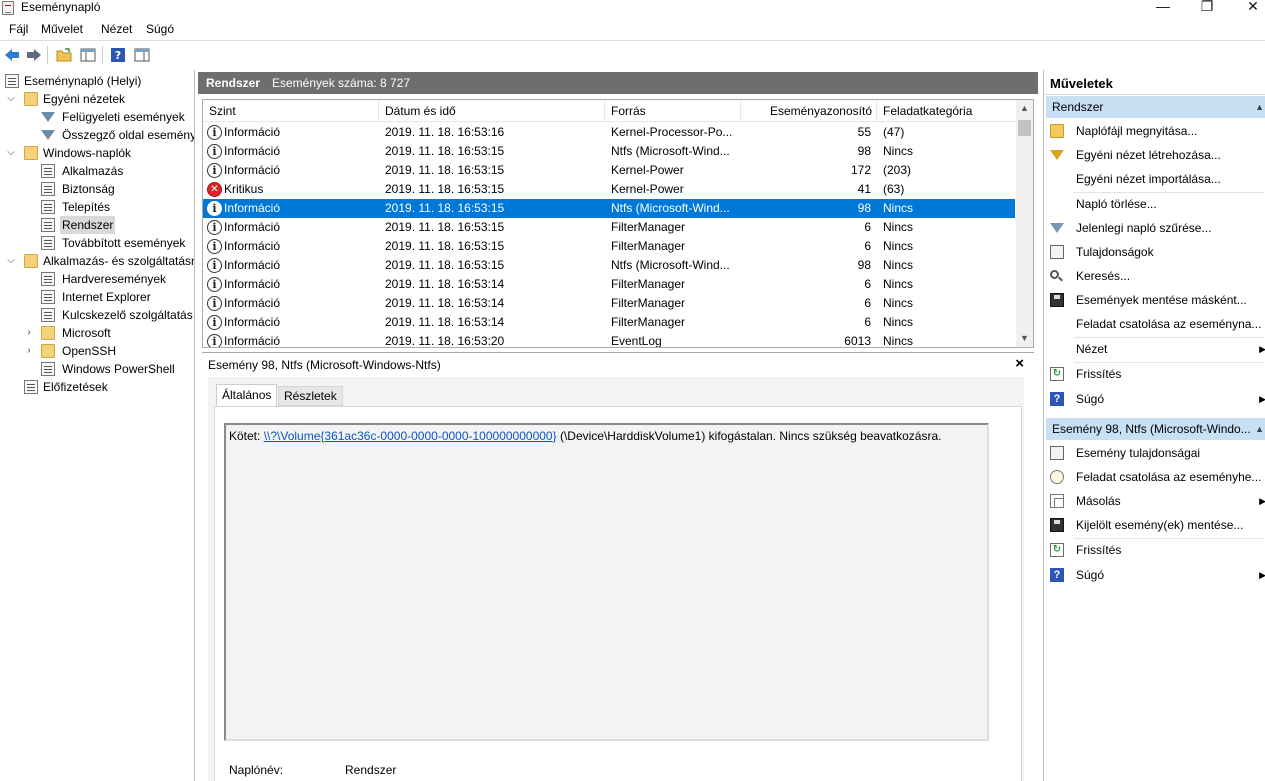  I want to click on tree-item-summary: Összegző oldal eseménye, so click(97, 135).